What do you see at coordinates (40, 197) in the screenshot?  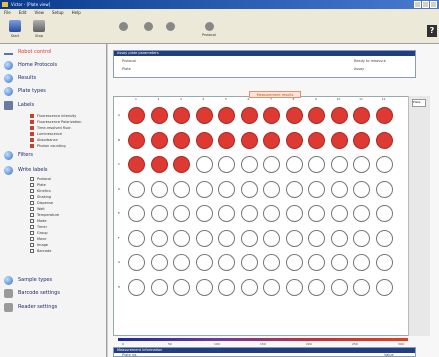 I see `write-sub-item: Shaking` at bounding box center [40, 197].